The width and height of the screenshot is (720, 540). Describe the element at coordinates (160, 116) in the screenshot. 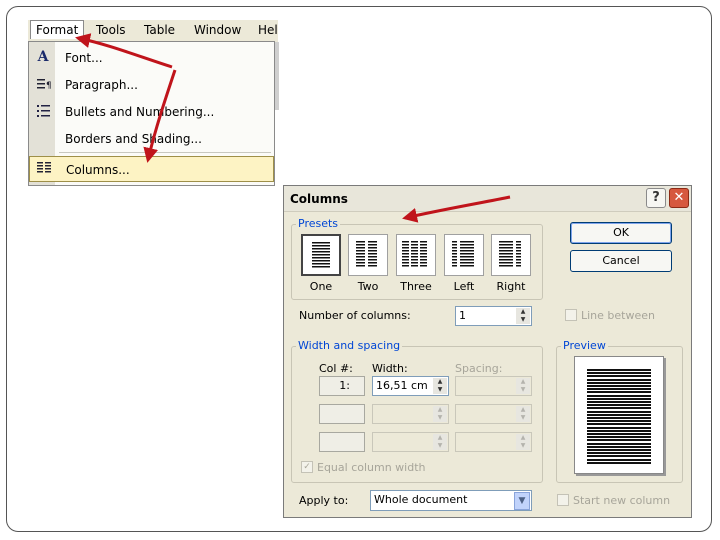

I see `arrow-to-columns-item` at that location.